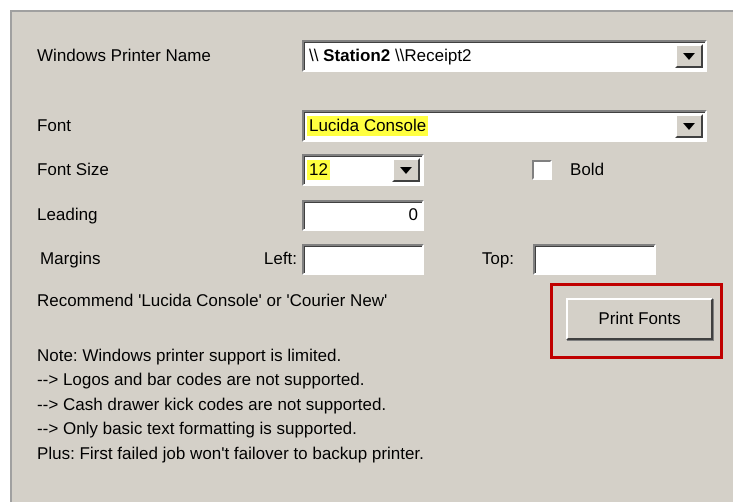 The width and height of the screenshot is (733, 502). I want to click on font-size-dropdown: 12, so click(363, 170).